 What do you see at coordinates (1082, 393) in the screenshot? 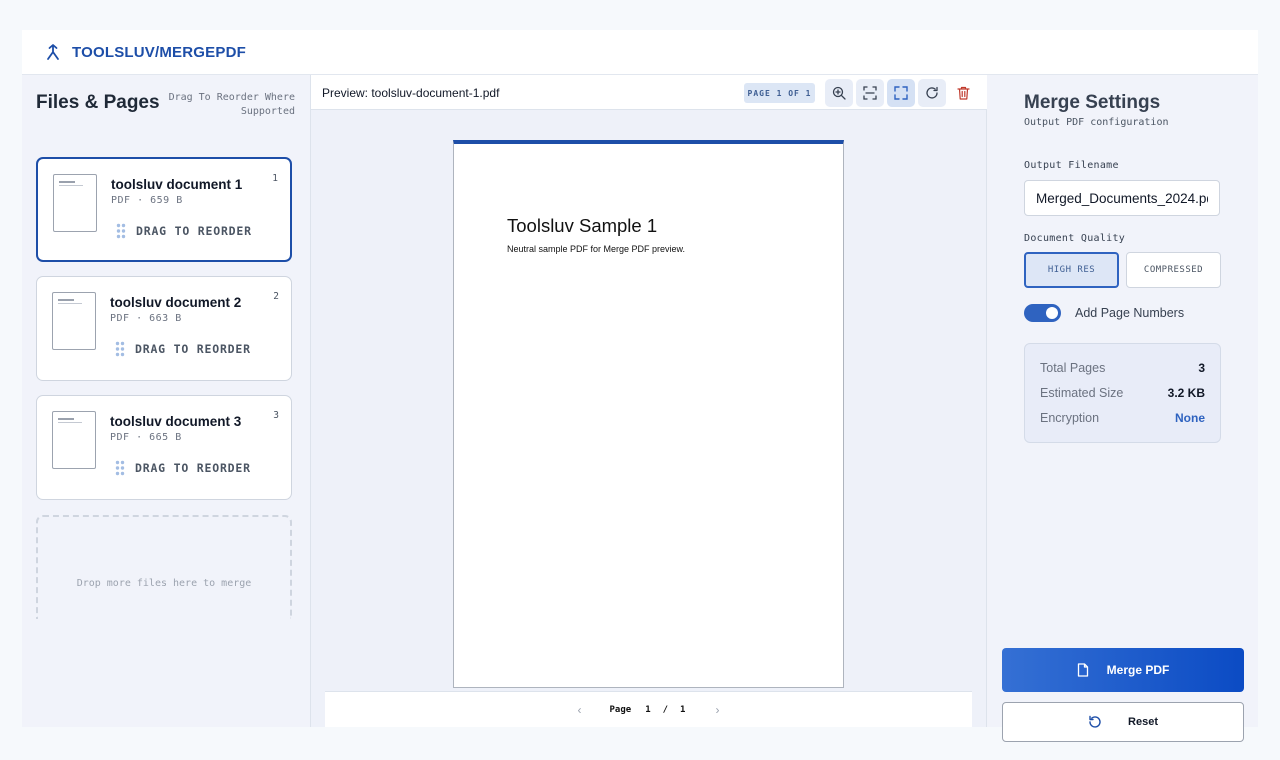
I see `summary-key: Estimated Size` at bounding box center [1082, 393].